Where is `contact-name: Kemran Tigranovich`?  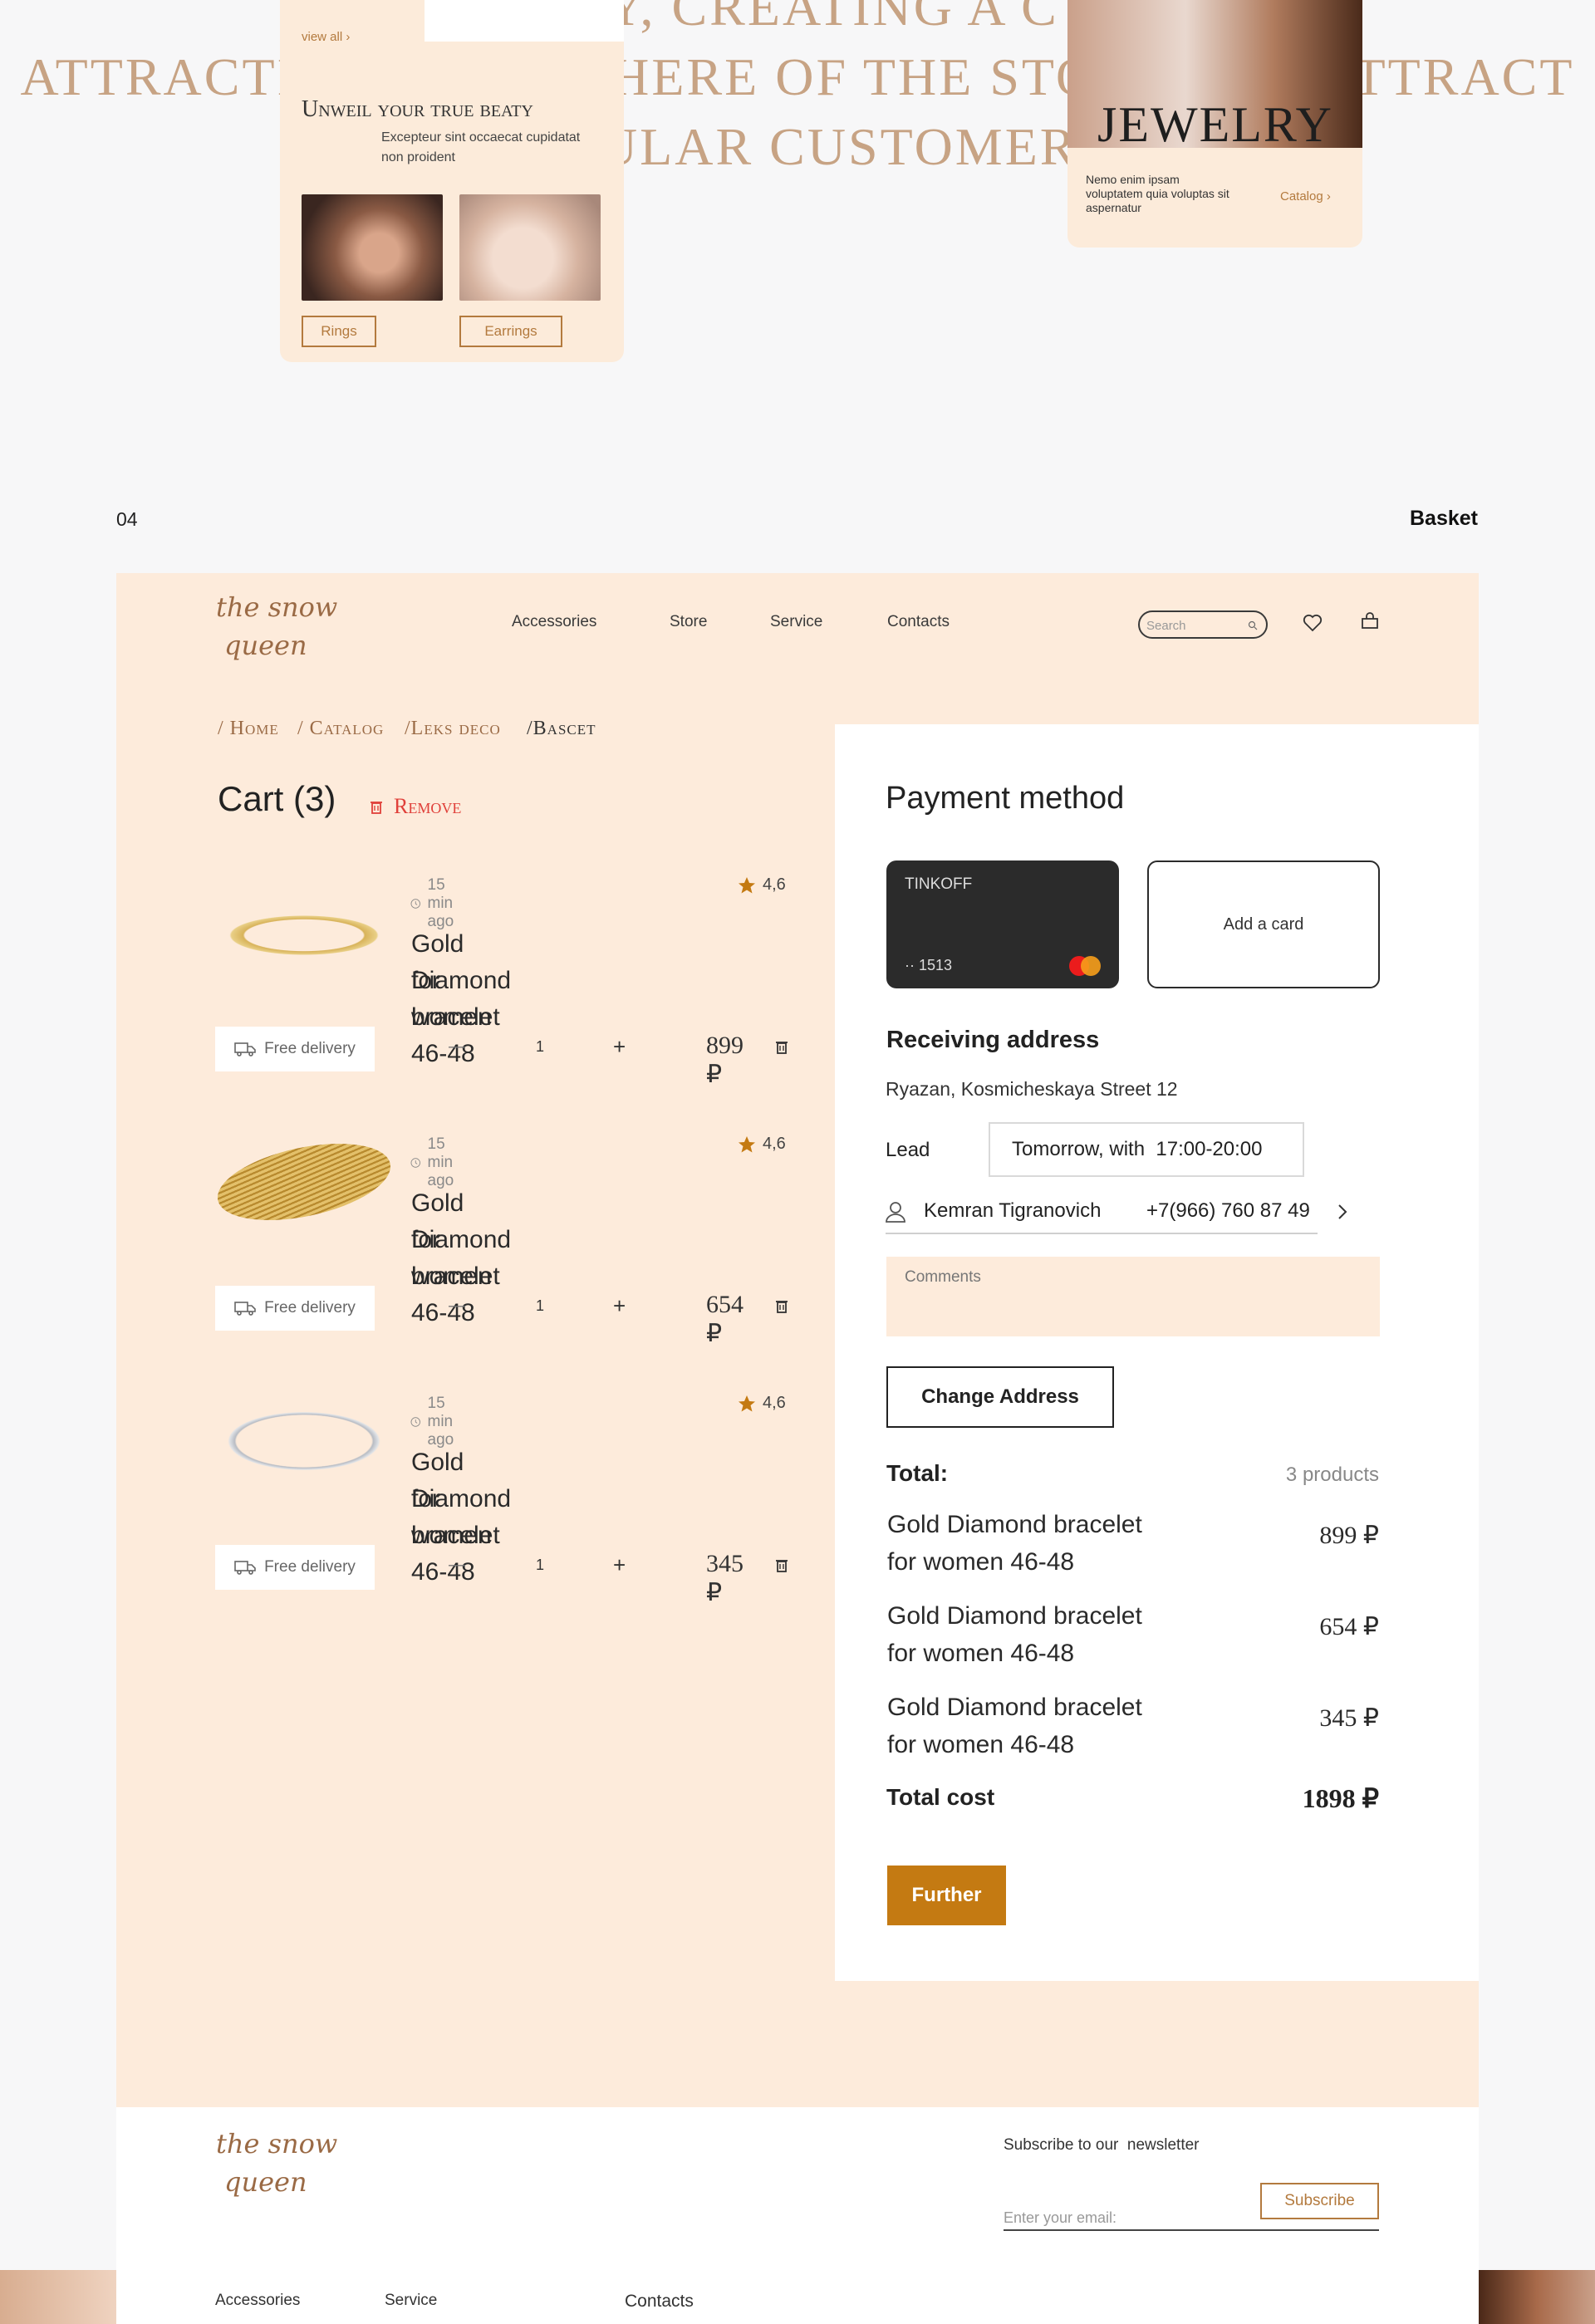
contact-name: Kemran Tigranovich is located at coordinates (1013, 1210).